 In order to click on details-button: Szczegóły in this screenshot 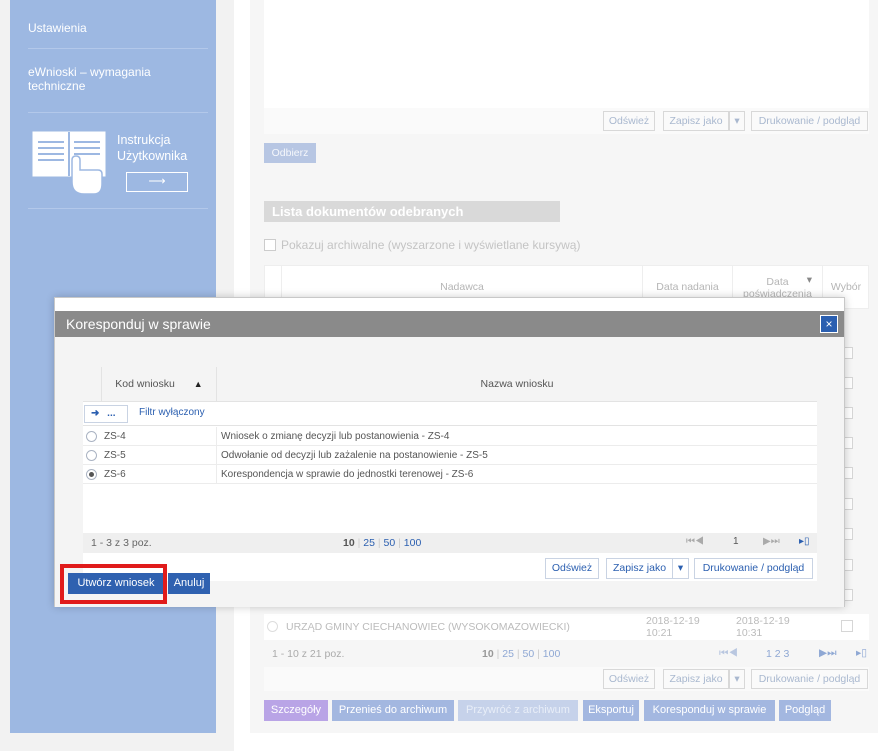, I will do `click(296, 710)`.